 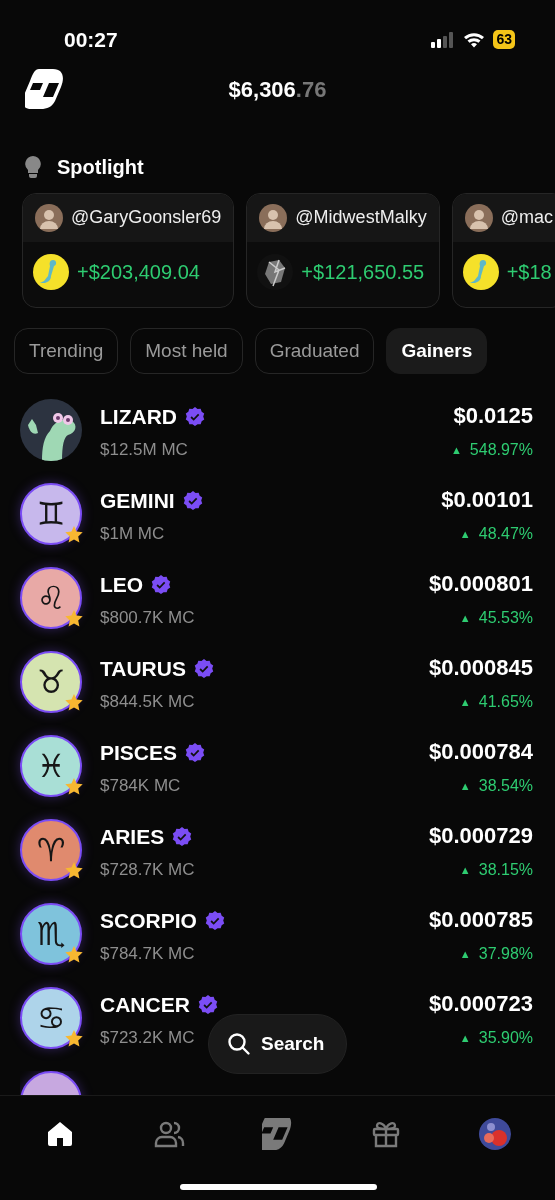 What do you see at coordinates (147, 617) in the screenshot?
I see `market-cap: $800.7K MC` at bounding box center [147, 617].